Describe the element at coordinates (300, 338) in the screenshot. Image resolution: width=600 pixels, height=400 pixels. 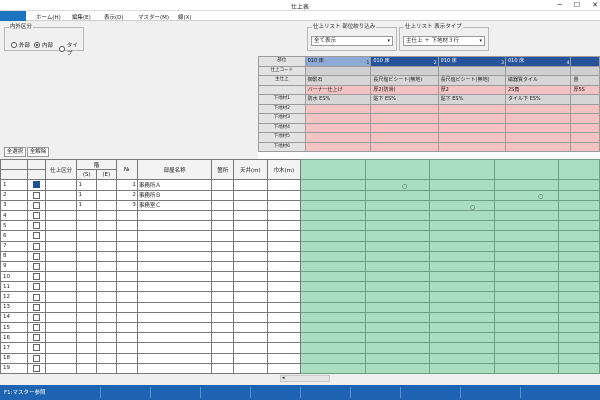
I see `table-row: 16` at that location.